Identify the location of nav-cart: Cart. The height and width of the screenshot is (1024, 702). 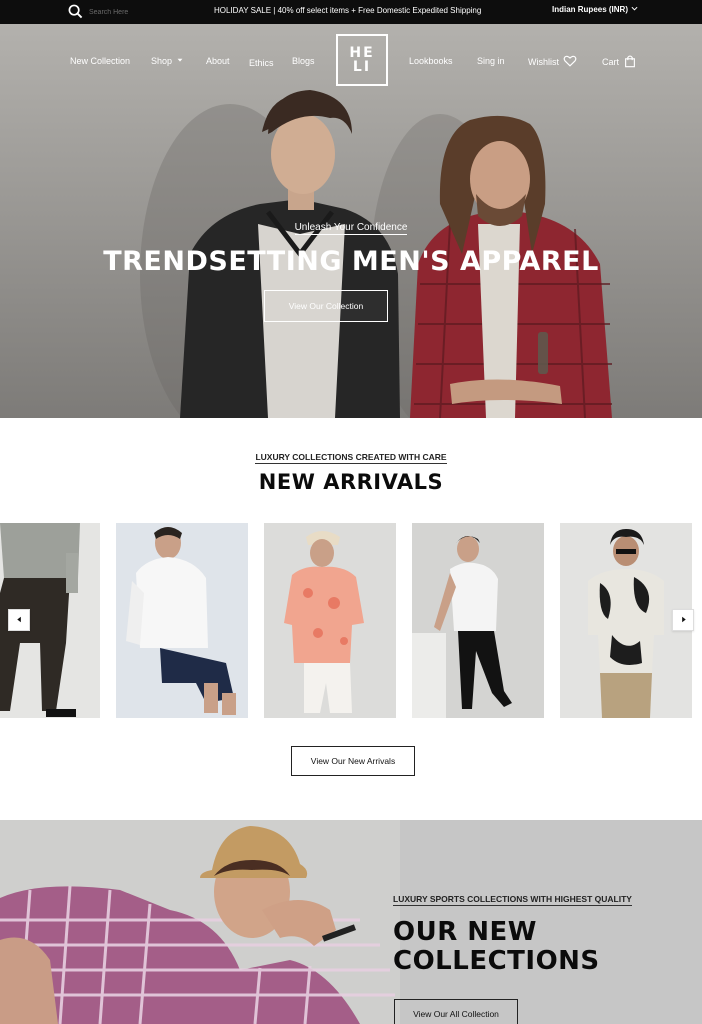
(619, 62).